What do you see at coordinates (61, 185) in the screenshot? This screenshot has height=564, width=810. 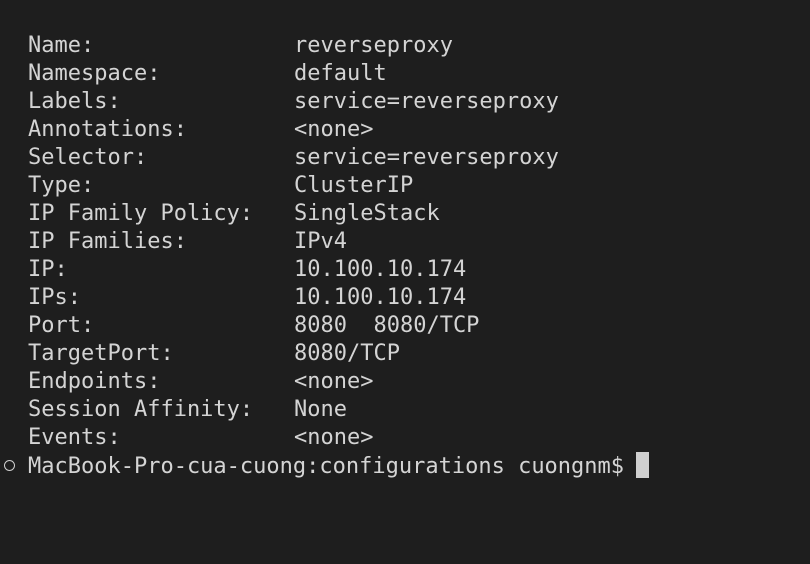 I see `field-key: Type:` at bounding box center [61, 185].